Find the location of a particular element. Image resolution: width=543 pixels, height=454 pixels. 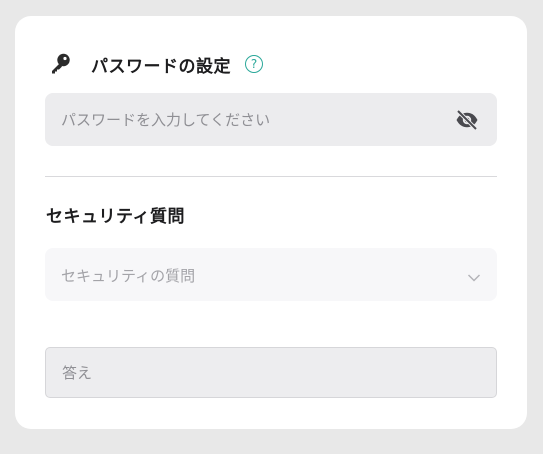

password-field is located at coordinates (271, 119).